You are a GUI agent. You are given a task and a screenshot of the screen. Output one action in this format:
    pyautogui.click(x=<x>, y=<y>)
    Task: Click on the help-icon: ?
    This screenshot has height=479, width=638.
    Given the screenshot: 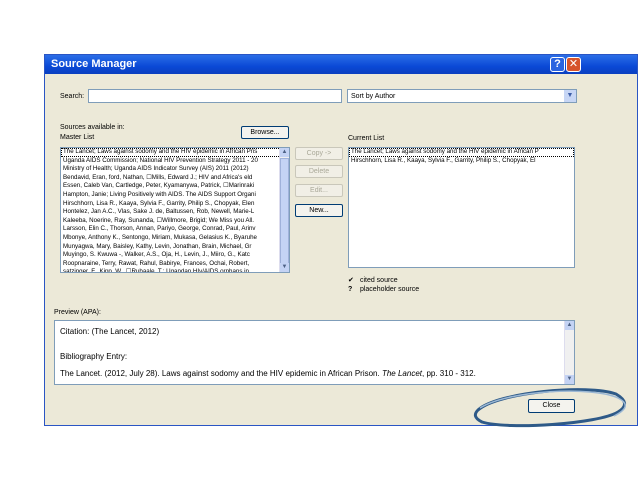 What is the action you would take?
    pyautogui.click(x=557, y=64)
    